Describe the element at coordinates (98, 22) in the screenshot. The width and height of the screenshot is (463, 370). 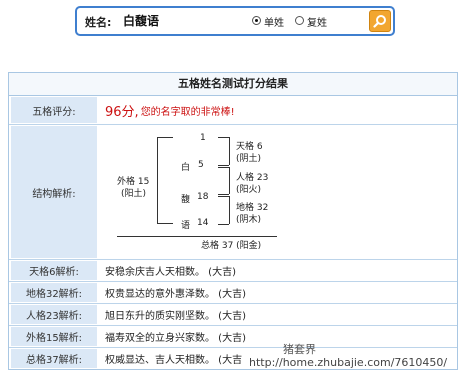
I see `name-label: 姓名:` at that location.